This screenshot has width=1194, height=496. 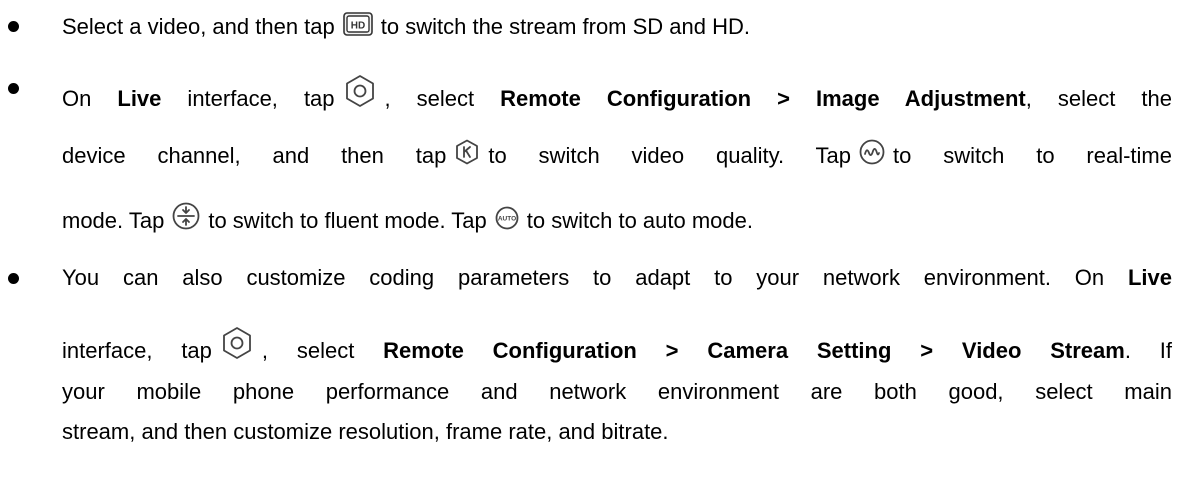 I want to click on text-run: to switch to real-time, so click(x=1032, y=155).